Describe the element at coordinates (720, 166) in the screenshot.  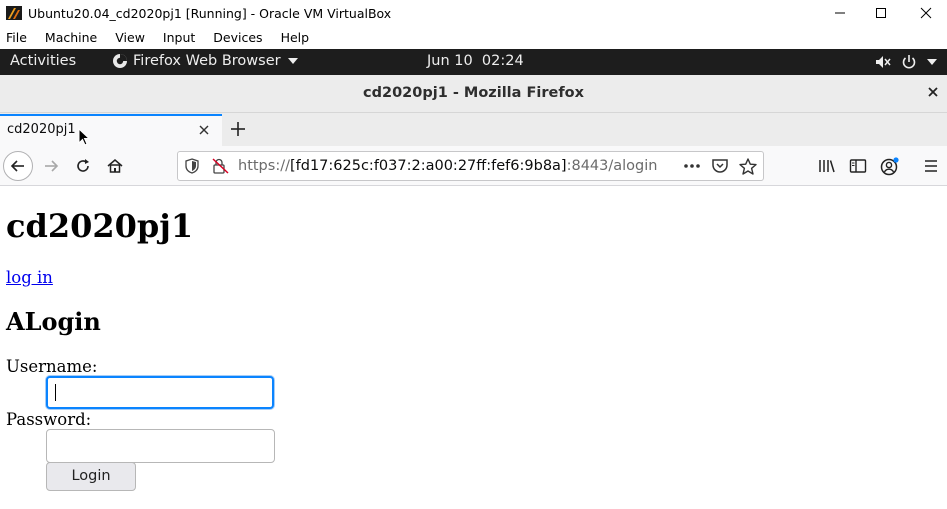
I see `pocket-icon` at that location.